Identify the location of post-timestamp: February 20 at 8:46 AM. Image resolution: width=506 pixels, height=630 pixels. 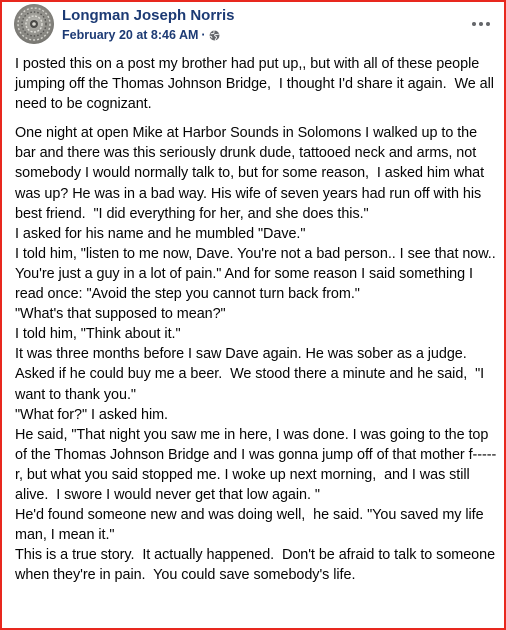
(130, 35).